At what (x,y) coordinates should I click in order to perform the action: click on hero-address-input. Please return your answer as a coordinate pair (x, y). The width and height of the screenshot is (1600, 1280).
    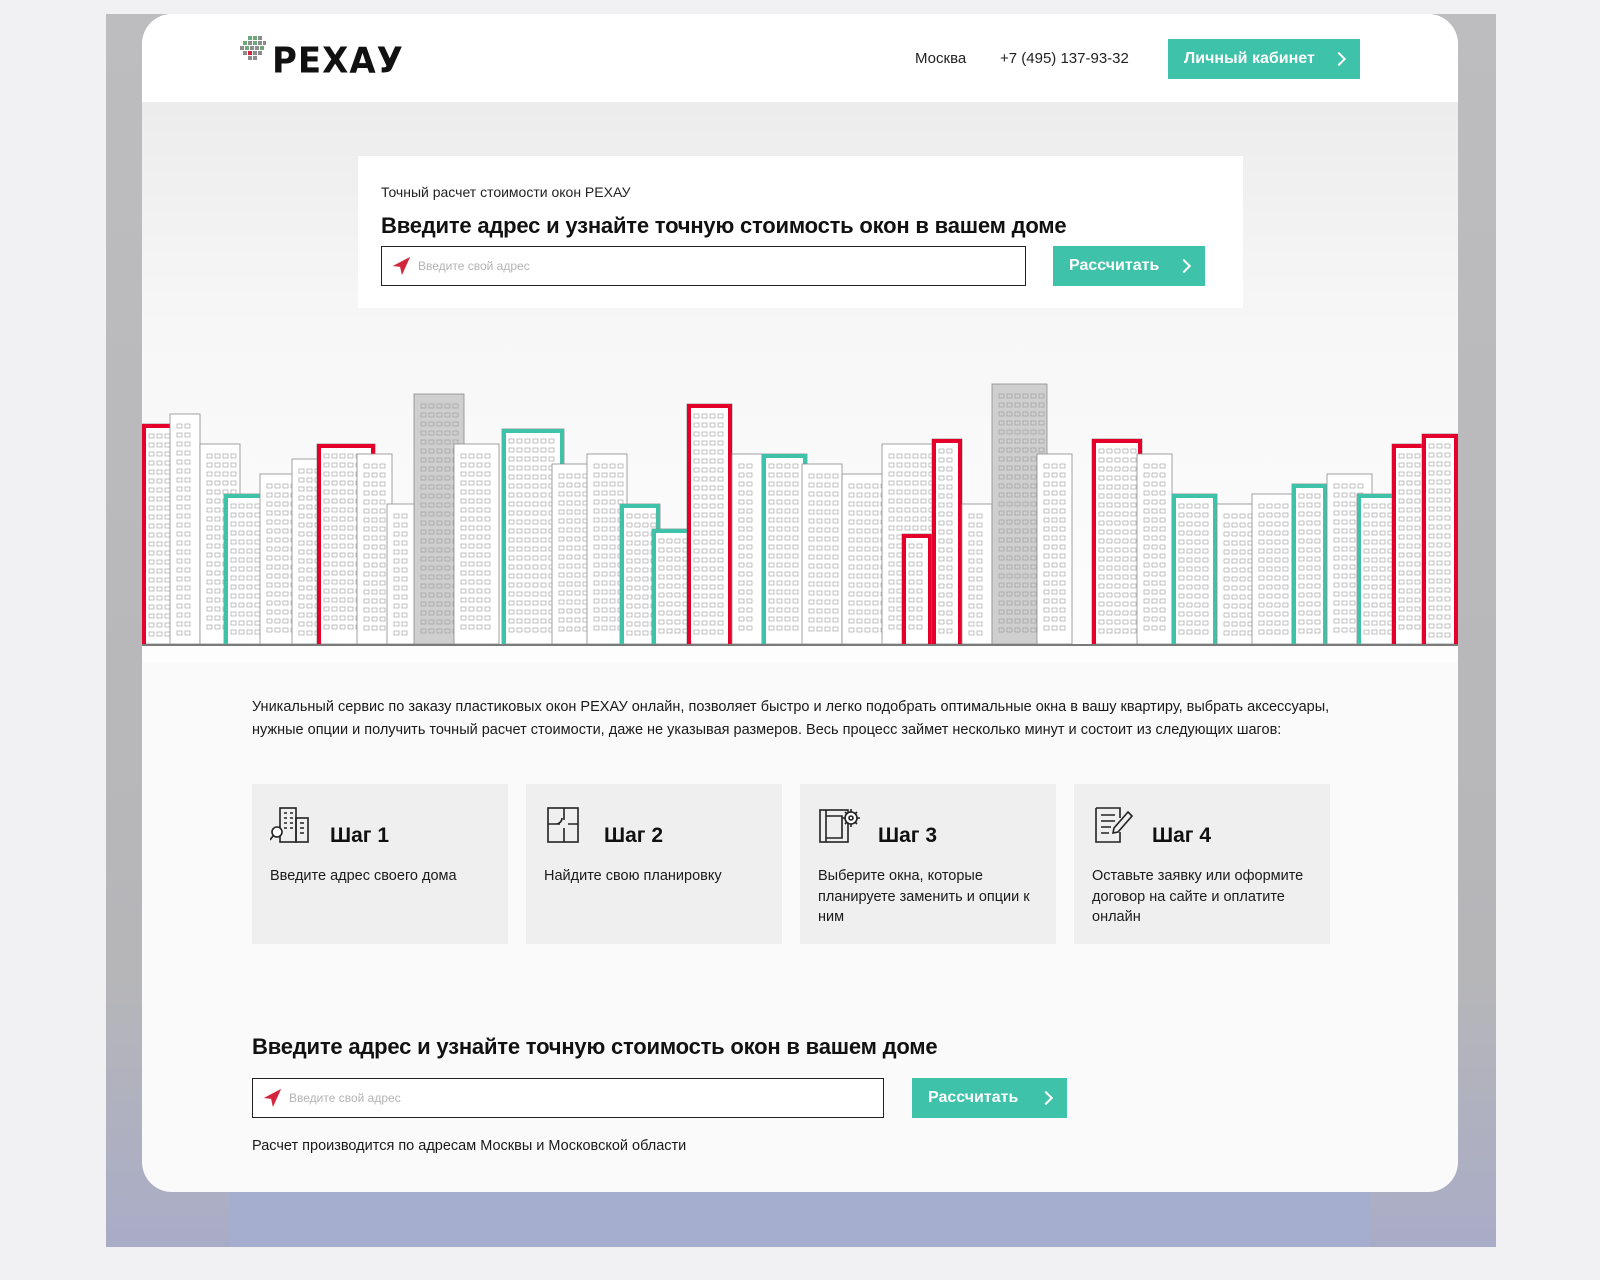
    Looking at the image, I should click on (721, 266).